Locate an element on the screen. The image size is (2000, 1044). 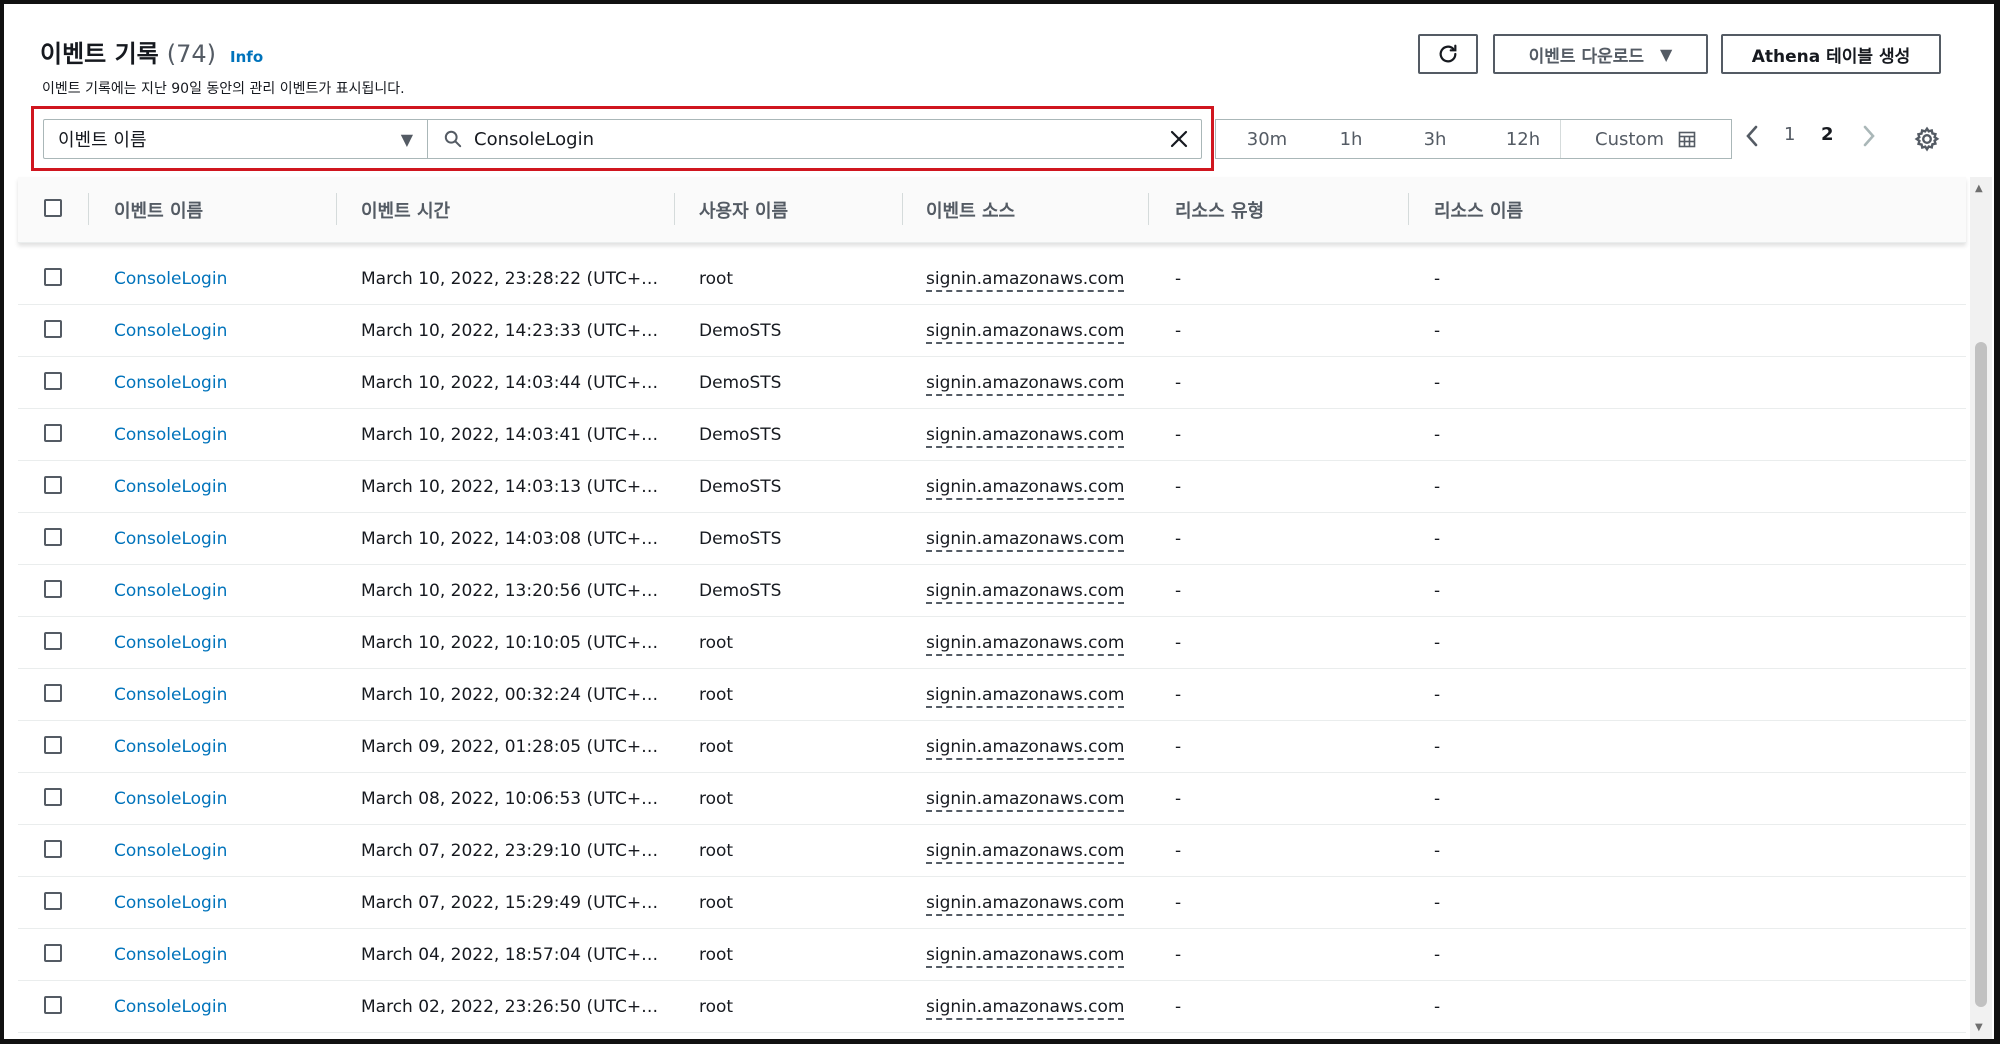
time-range-custom: Custom is located at coordinates (1645, 139).